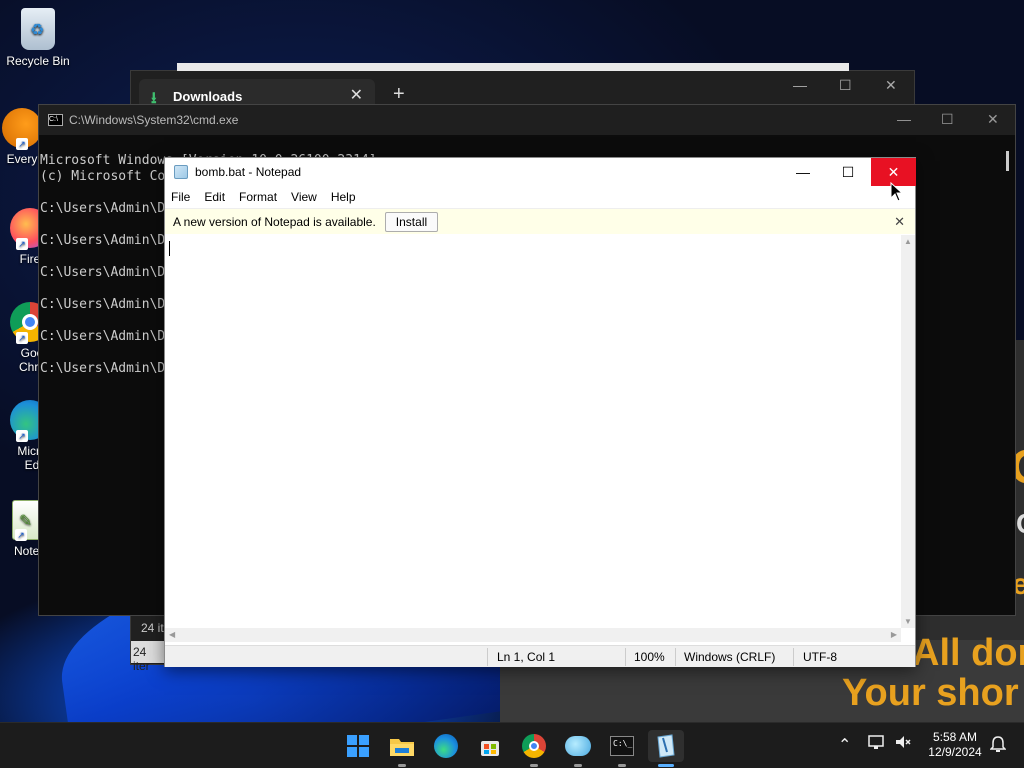 The height and width of the screenshot is (768, 1024). Describe the element at coordinates (844, 745) in the screenshot. I see `show-hidden-icons-chevron-icon: ⌃` at that location.